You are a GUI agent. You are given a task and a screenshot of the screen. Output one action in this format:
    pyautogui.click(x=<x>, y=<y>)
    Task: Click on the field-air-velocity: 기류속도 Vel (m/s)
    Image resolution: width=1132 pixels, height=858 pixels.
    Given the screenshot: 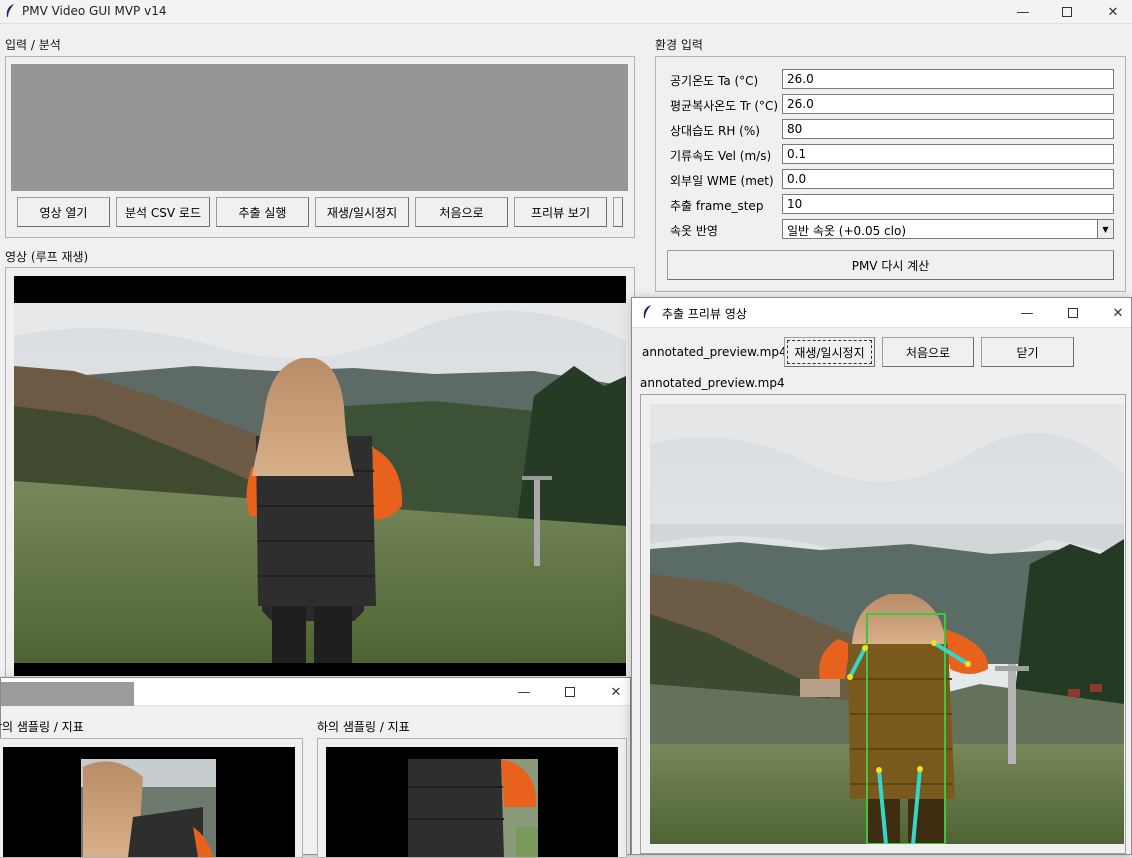 What is the action you would take?
    pyautogui.click(x=892, y=154)
    